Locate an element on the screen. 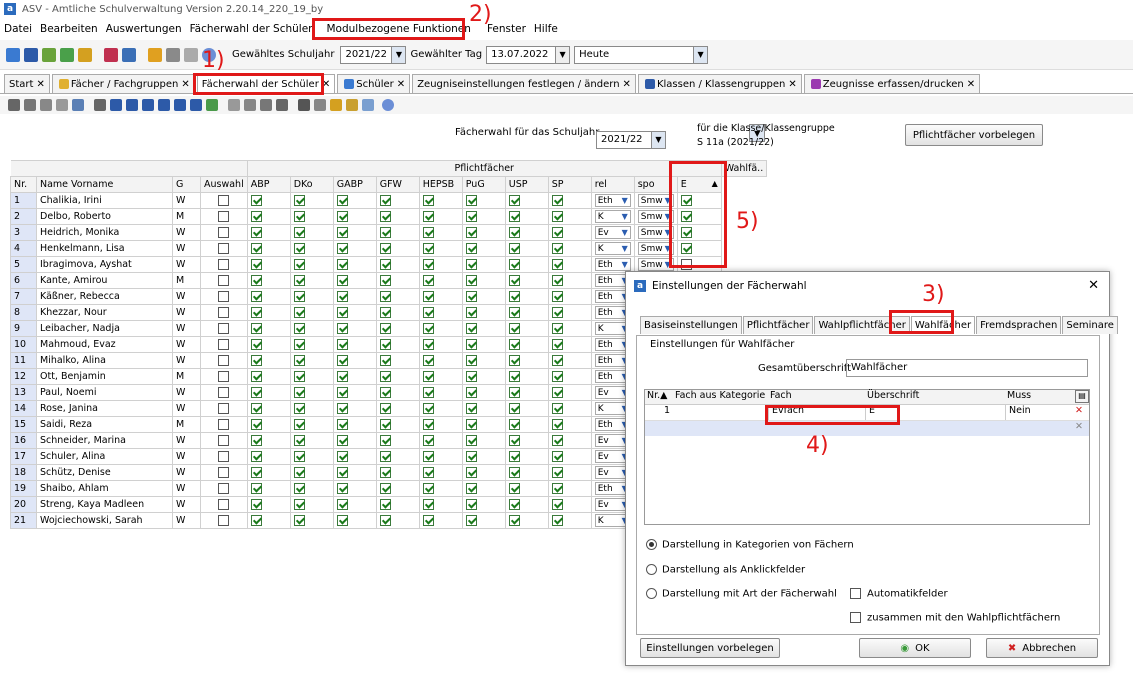  back-icon is located at coordinates (234, 105).